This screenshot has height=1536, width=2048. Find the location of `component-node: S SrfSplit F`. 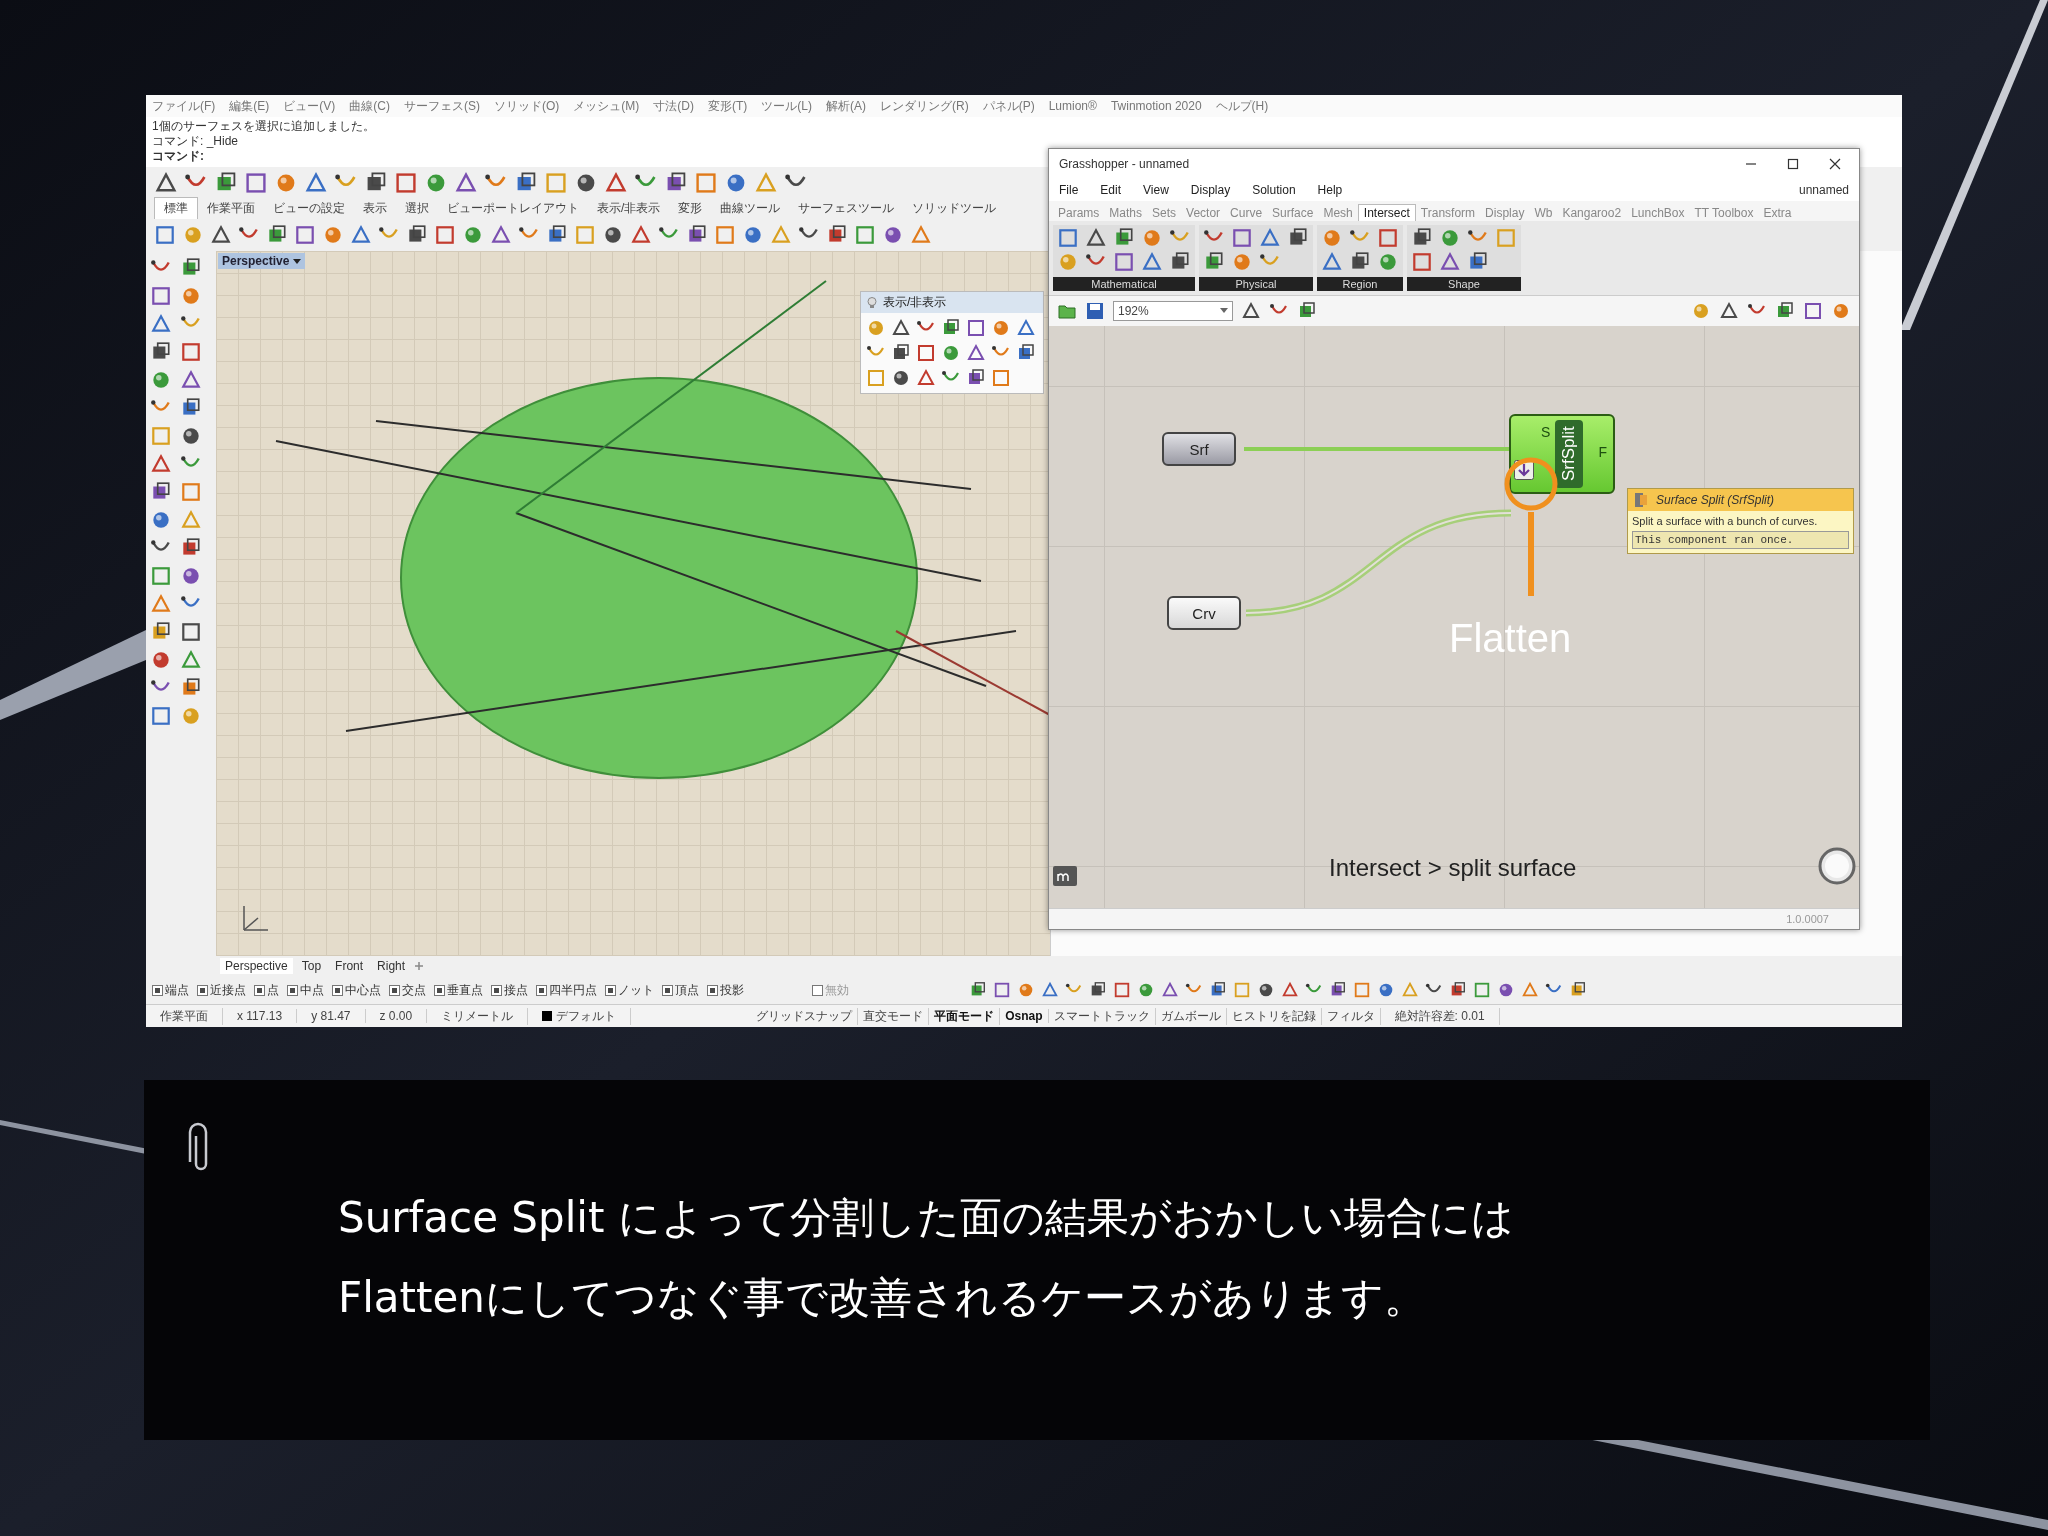

component-node: S SrfSplit F is located at coordinates (1562, 454).